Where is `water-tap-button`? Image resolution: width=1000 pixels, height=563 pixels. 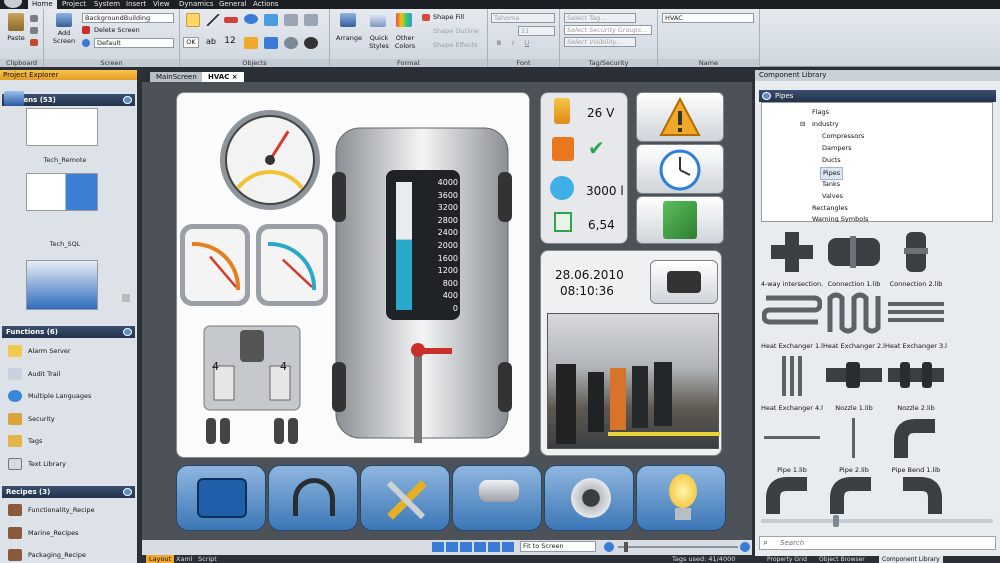
water-tap-button is located at coordinates (497, 498).